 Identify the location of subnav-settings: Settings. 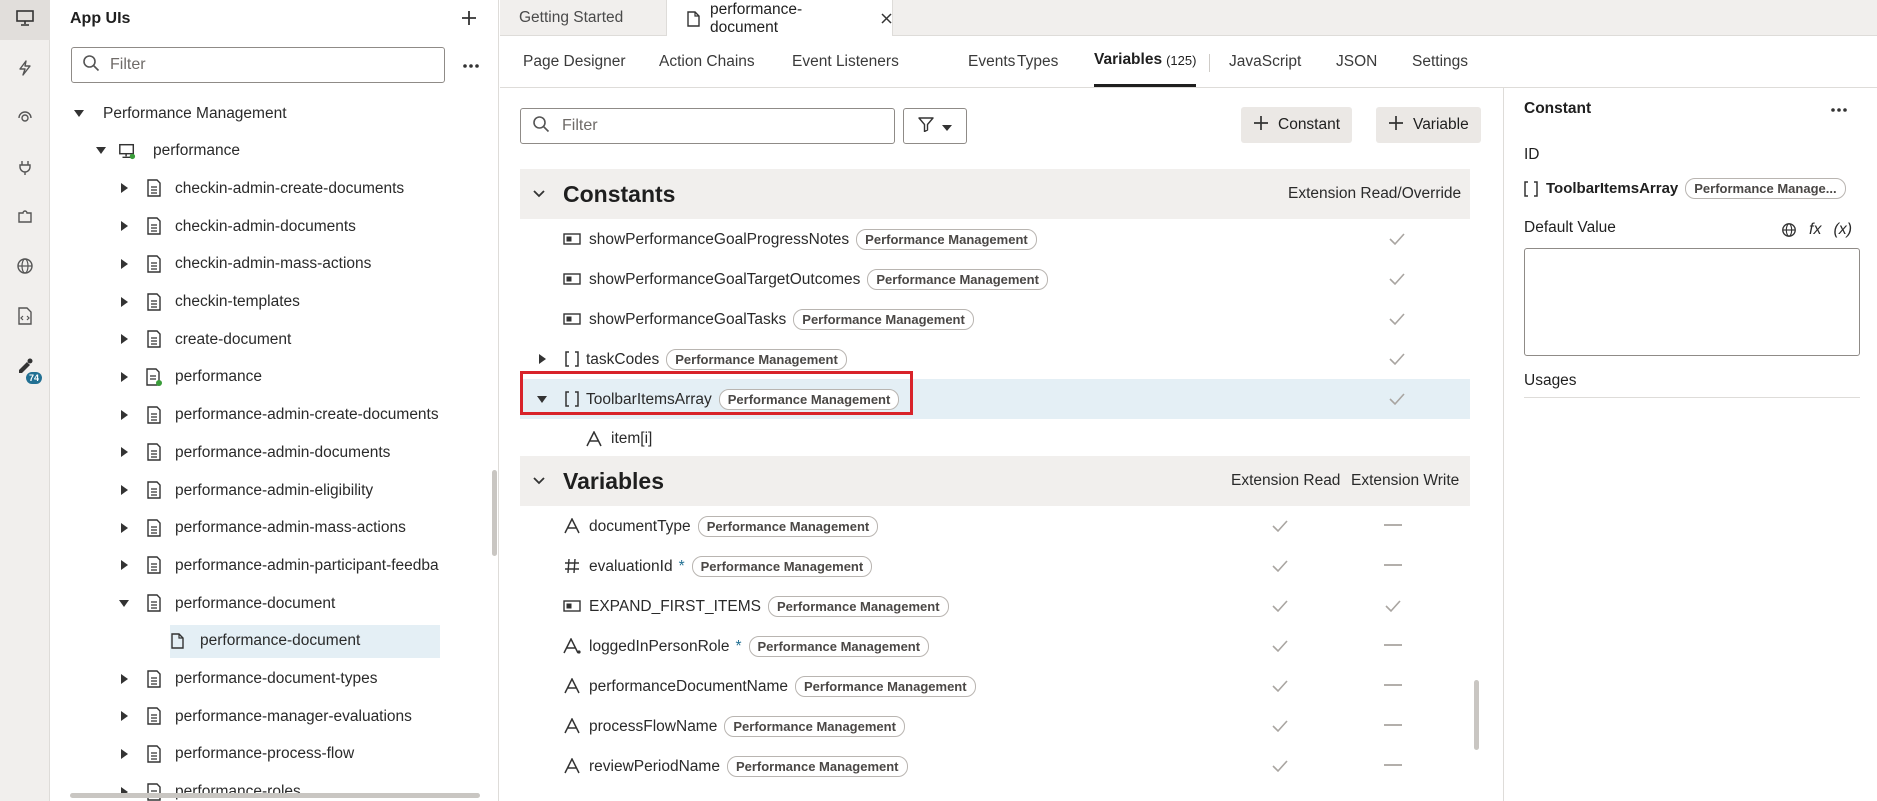
(1440, 62).